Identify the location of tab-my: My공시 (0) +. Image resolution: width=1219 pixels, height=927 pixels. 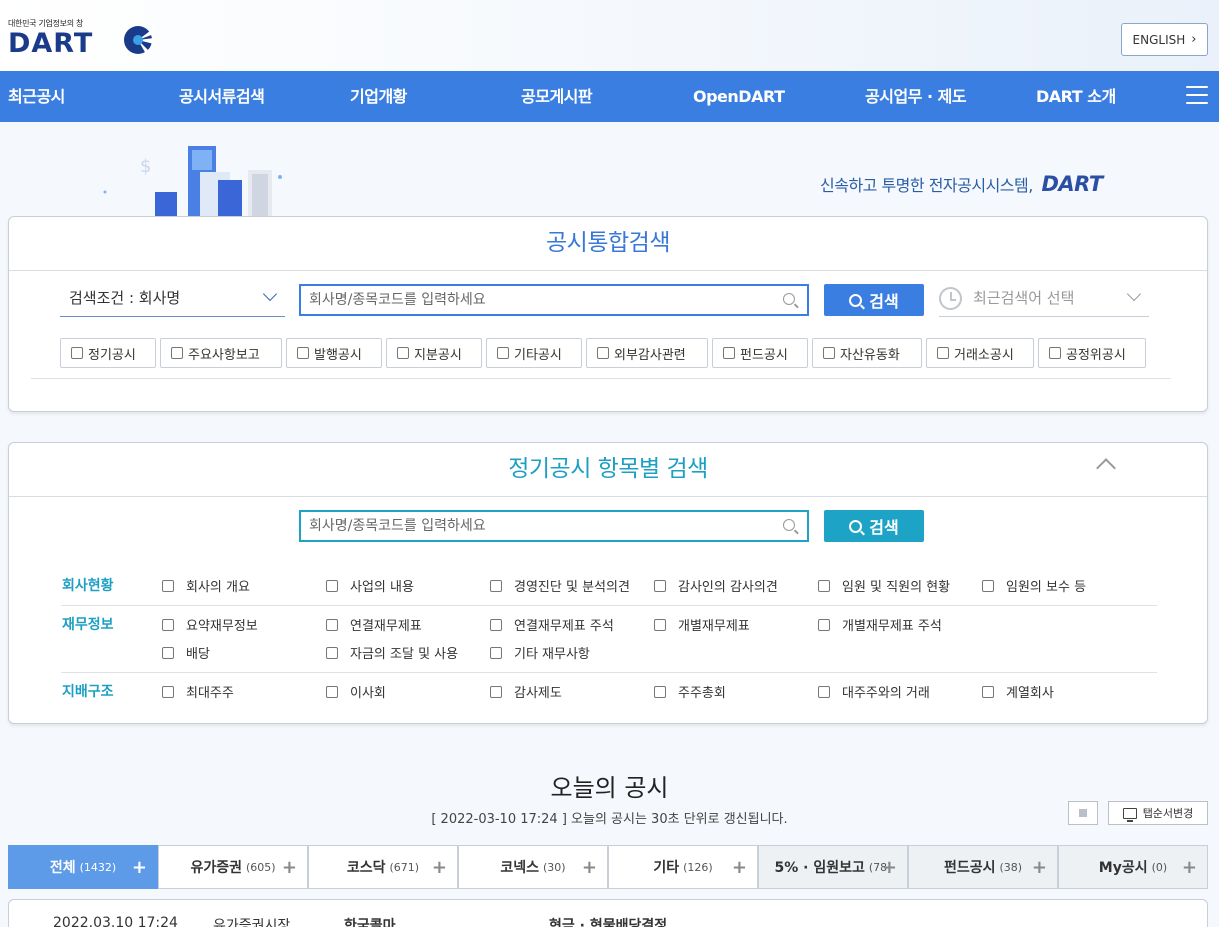
(1133, 867).